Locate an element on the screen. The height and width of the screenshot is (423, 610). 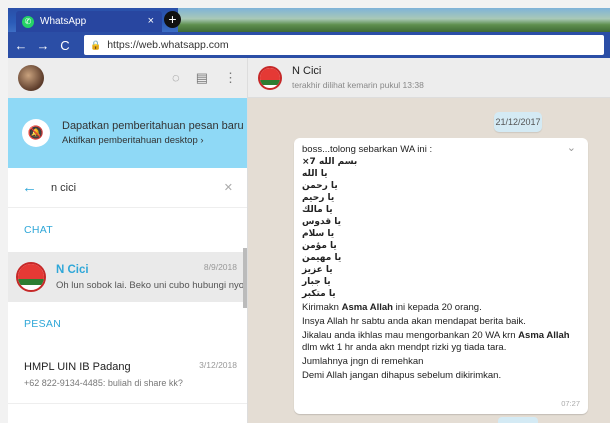
bell-off-icon: 🔕 is located at coordinates (36, 133).